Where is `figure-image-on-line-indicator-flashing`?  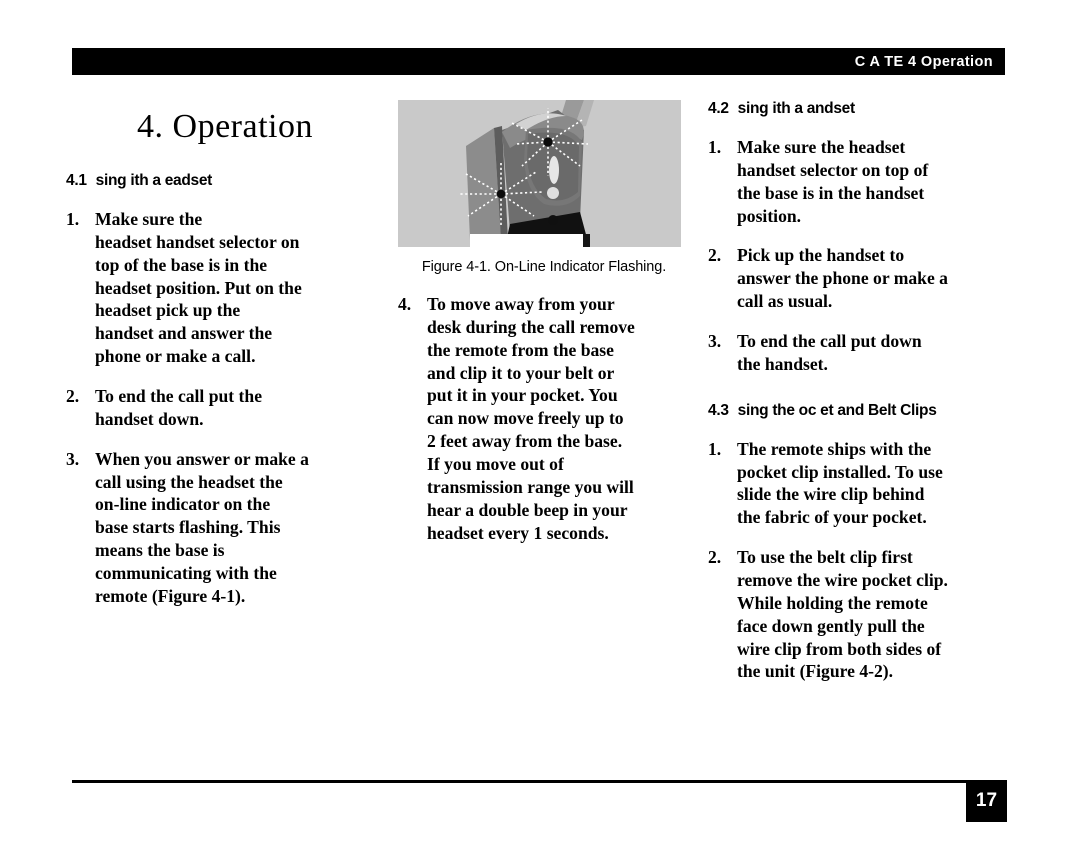
figure-image-on-line-indicator-flashing is located at coordinates (539, 173).